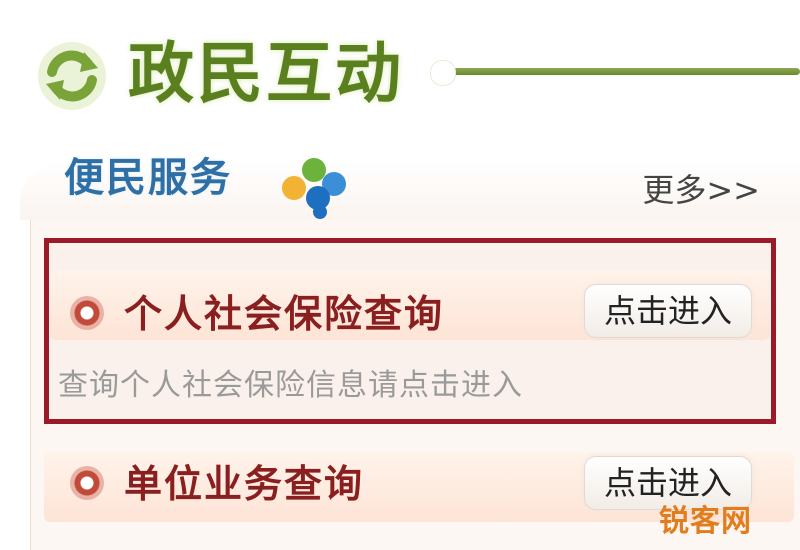  Describe the element at coordinates (443, 73) in the screenshot. I see `header-divider-cap` at that location.